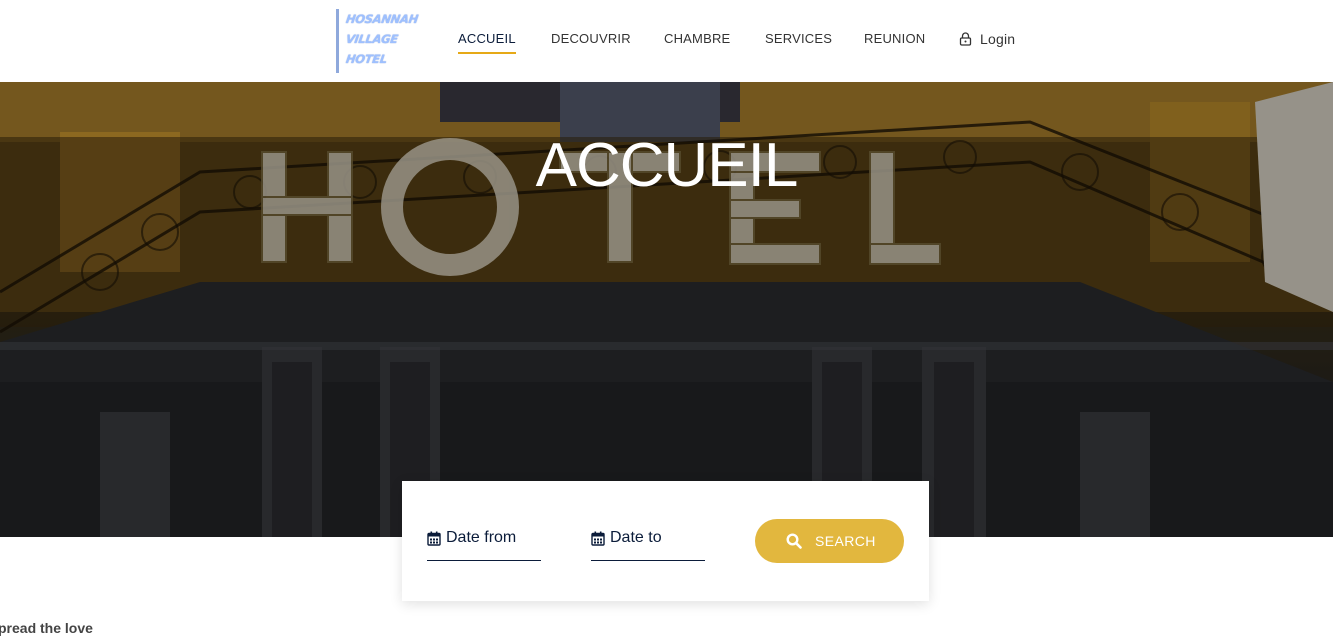 This screenshot has height=636, width=1333. Describe the element at coordinates (382, 19) in the screenshot. I see `logo-line-1: HOSANNAH` at that location.